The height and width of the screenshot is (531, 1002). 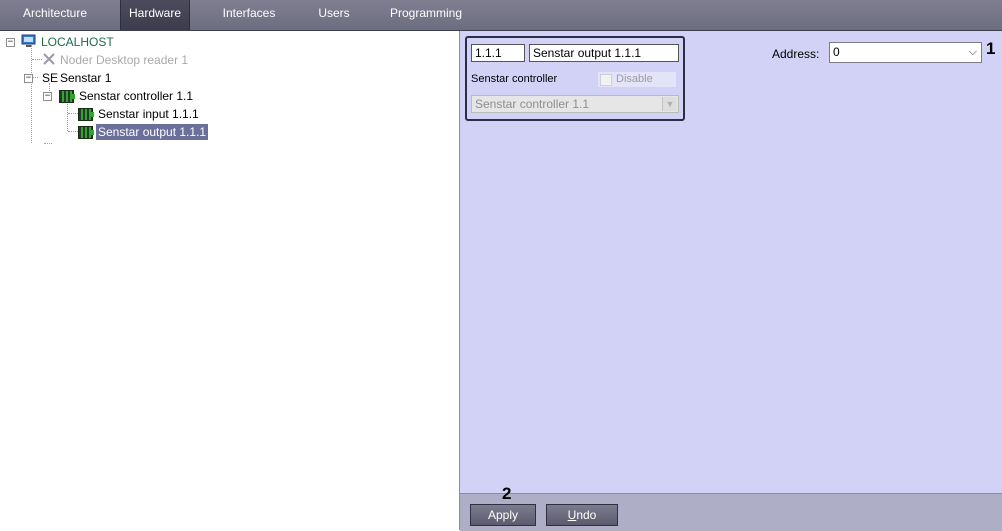 What do you see at coordinates (586, 515) in the screenshot?
I see `undo-label: ndo` at bounding box center [586, 515].